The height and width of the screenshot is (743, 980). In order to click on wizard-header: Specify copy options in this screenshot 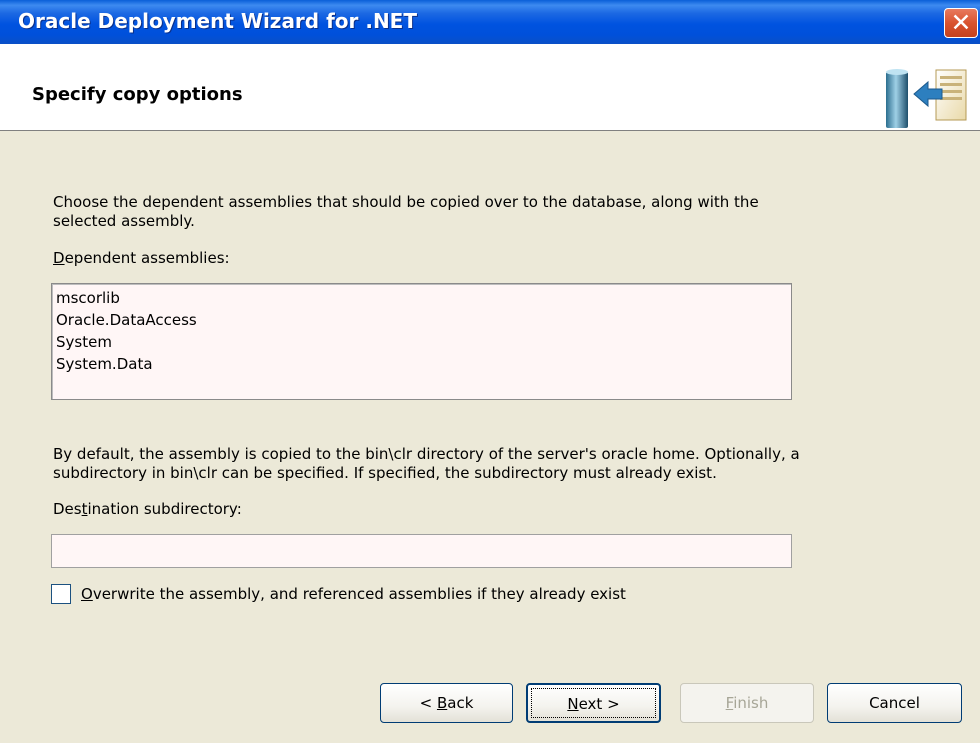, I will do `click(490, 87)`.